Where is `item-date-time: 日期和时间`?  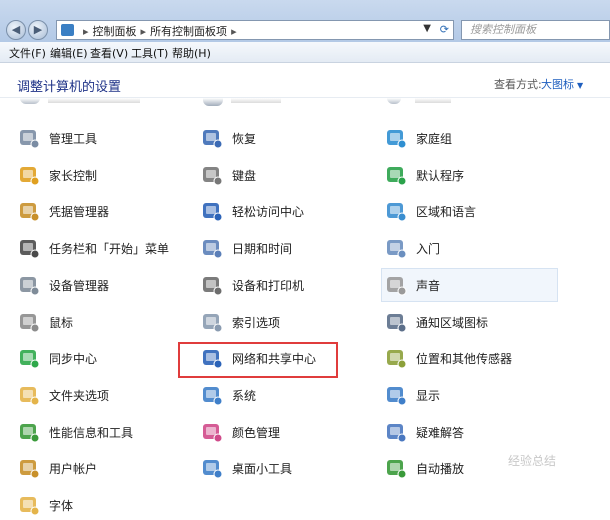 item-date-time: 日期和时间 is located at coordinates (285, 248).